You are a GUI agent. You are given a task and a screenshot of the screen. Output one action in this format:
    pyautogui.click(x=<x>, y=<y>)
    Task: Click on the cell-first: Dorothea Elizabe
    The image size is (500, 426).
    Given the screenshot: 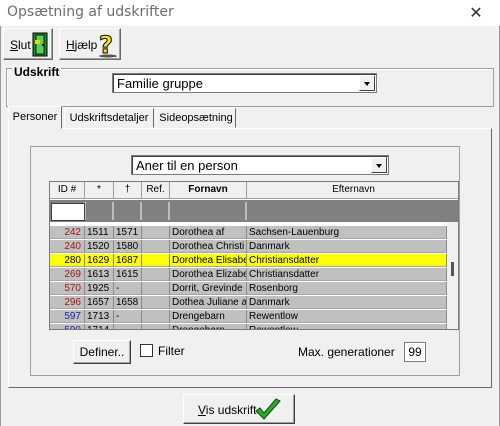 What is the action you would take?
    pyautogui.click(x=209, y=274)
    